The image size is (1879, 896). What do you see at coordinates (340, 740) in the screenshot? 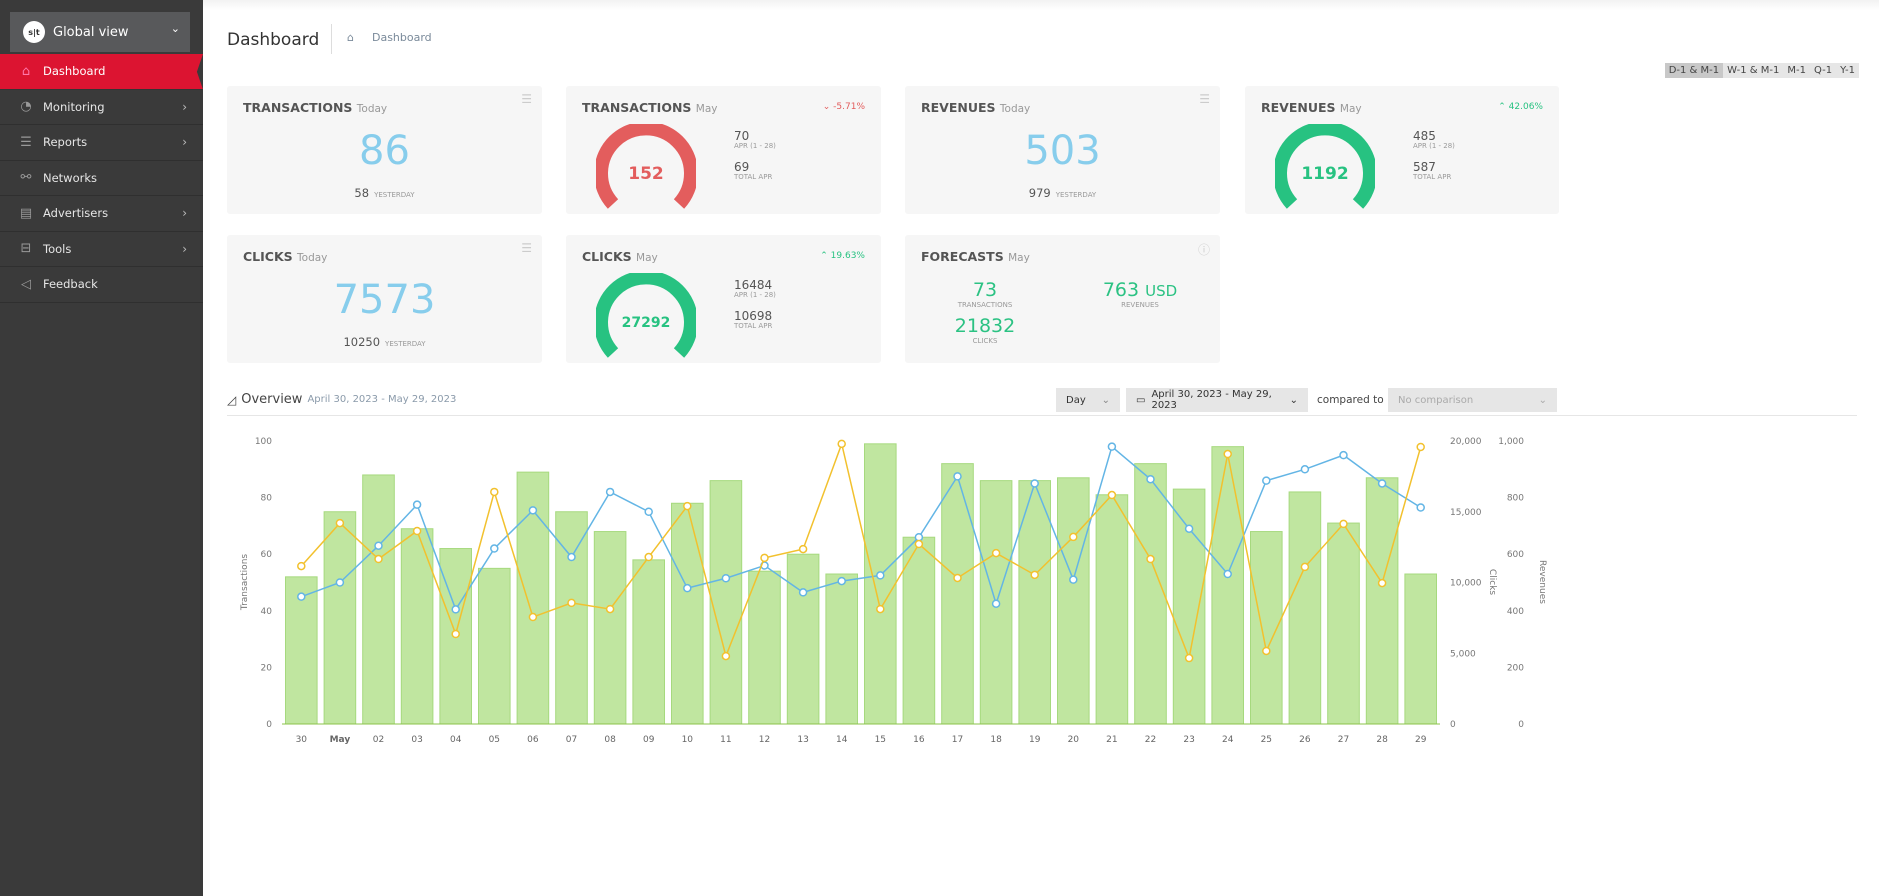
I see `x-tick: May` at bounding box center [340, 740].